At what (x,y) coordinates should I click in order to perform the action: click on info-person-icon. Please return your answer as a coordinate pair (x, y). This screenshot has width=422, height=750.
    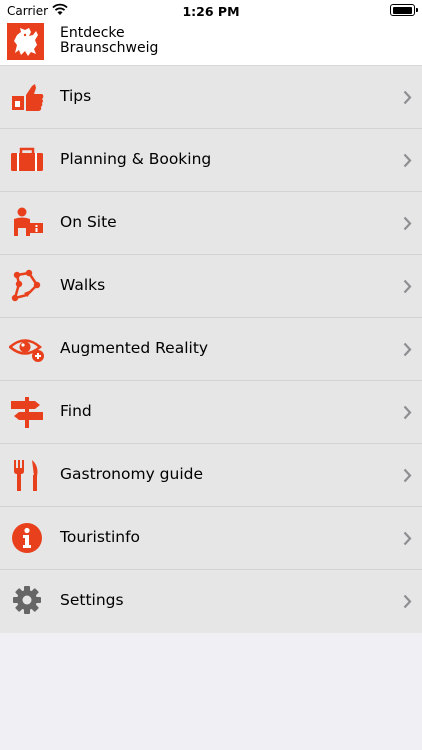
    Looking at the image, I should click on (28, 221).